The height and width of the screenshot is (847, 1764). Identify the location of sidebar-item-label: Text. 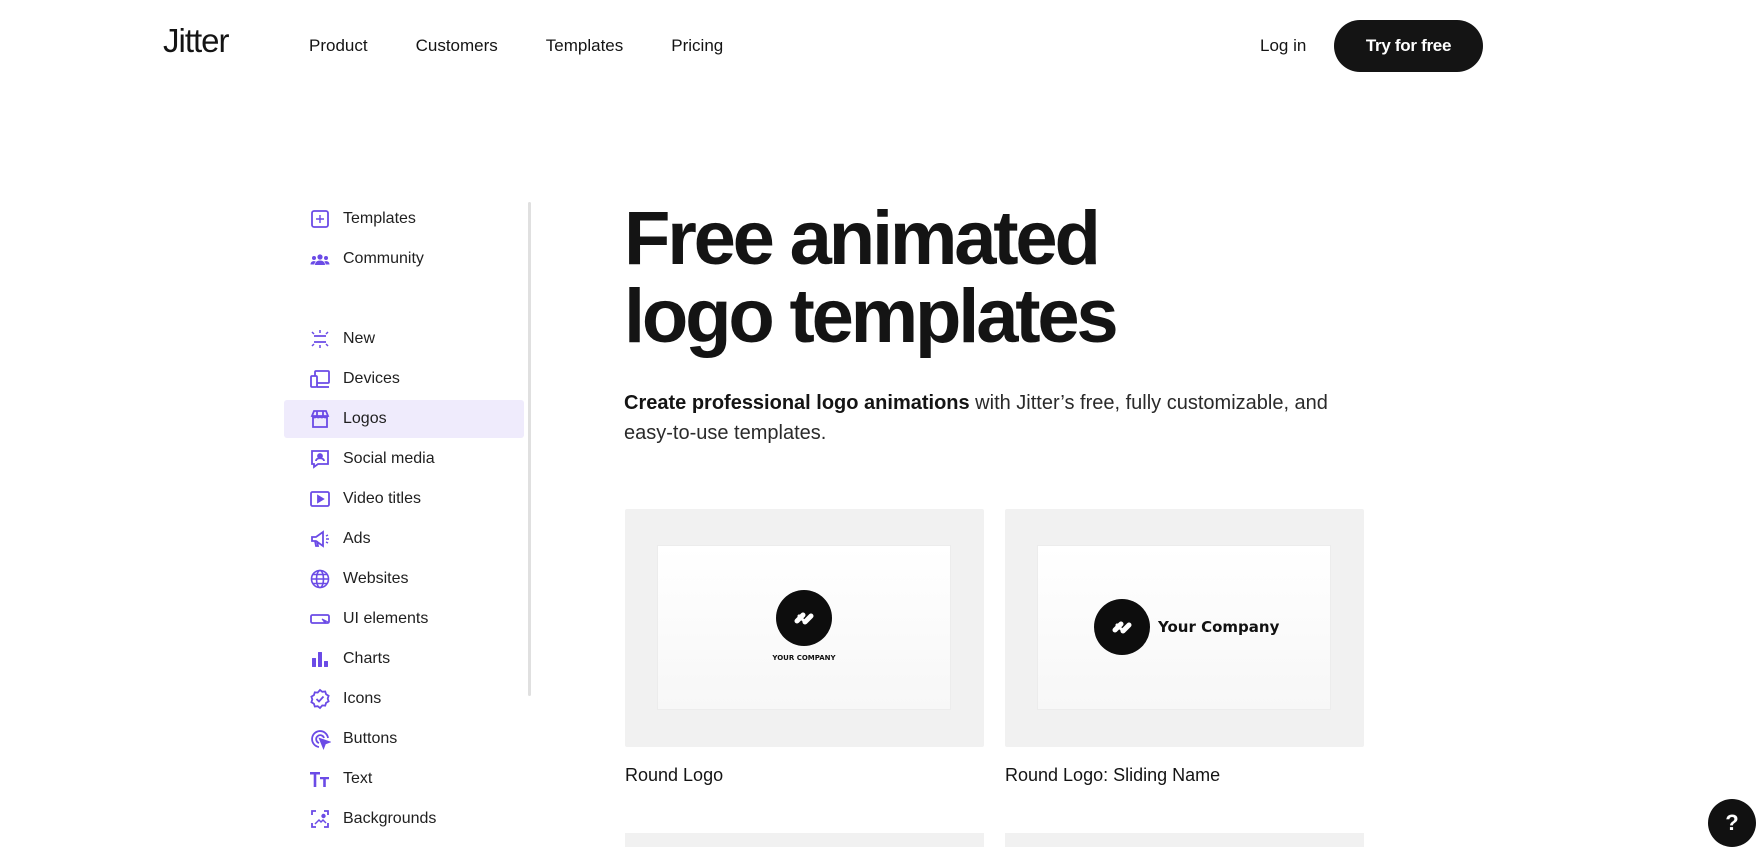
(358, 778).